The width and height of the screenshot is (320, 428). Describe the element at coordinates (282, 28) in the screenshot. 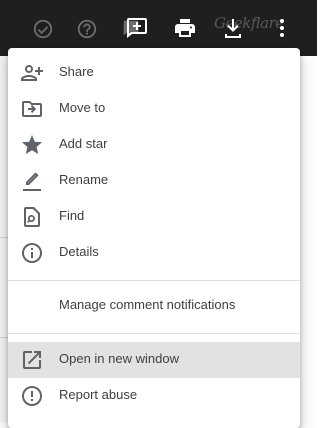

I see `more-vert-icon` at that location.